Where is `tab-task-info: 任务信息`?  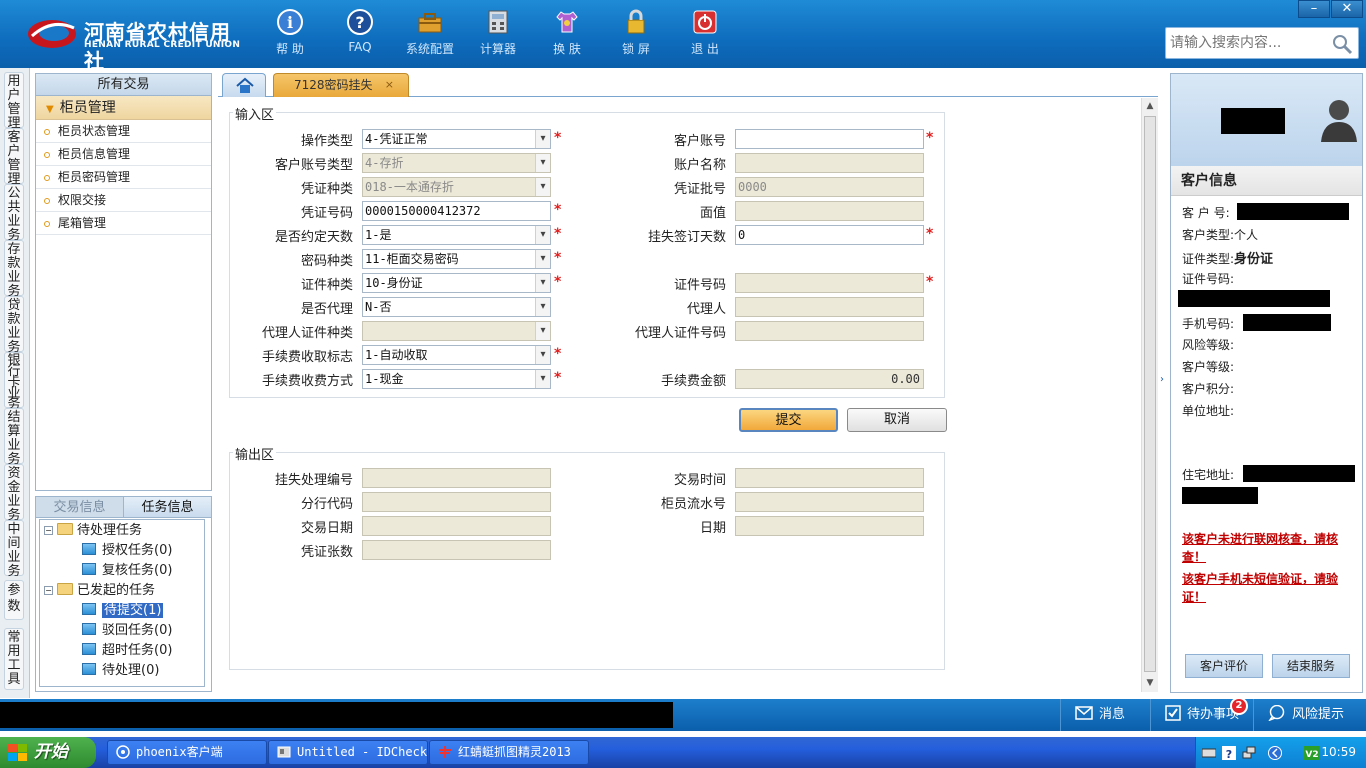 tab-task-info: 任务信息 is located at coordinates (167, 507).